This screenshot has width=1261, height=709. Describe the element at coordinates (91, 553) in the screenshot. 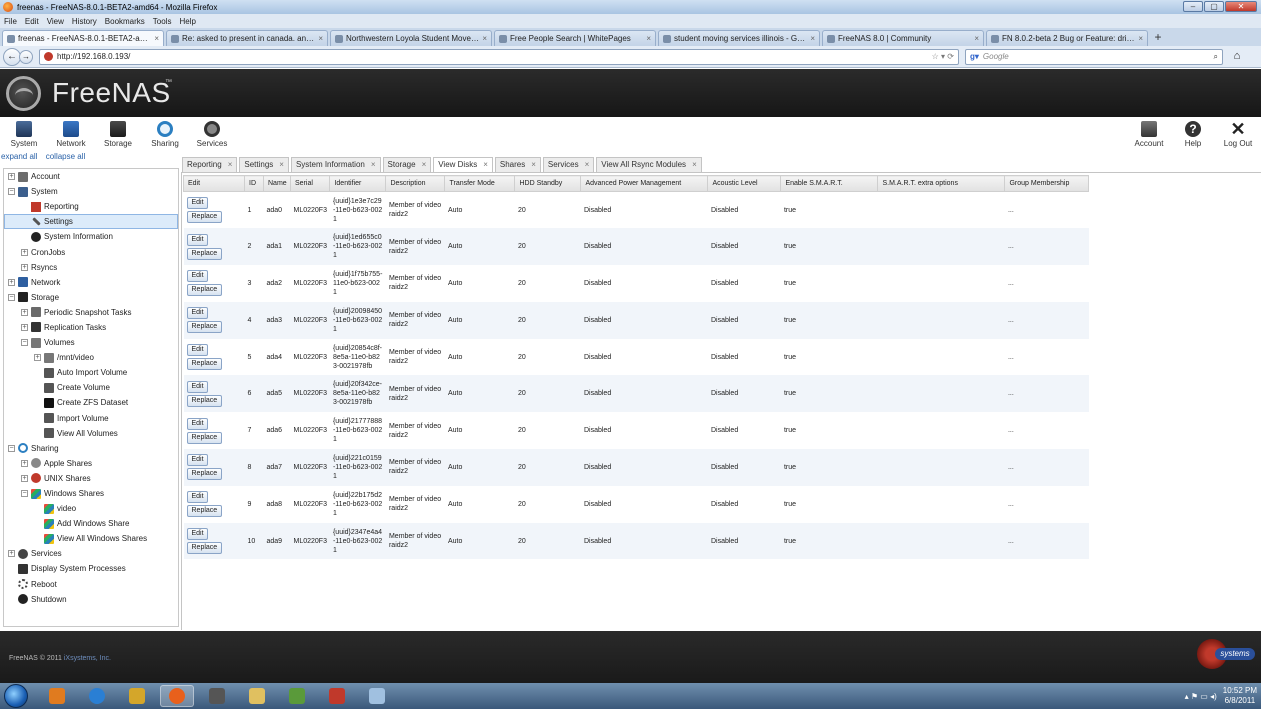

I see `tree-item-services: + Services` at that location.